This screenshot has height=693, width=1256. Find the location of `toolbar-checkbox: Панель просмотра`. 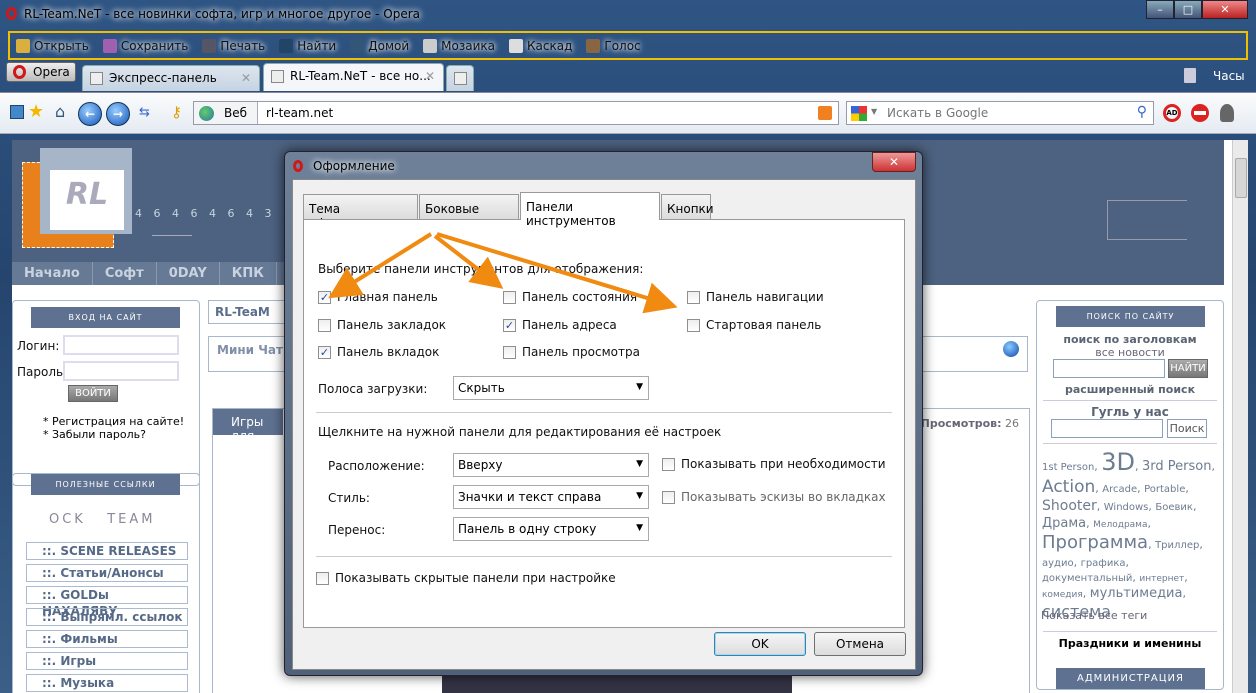

toolbar-checkbox: Панель просмотра is located at coordinates (571, 352).